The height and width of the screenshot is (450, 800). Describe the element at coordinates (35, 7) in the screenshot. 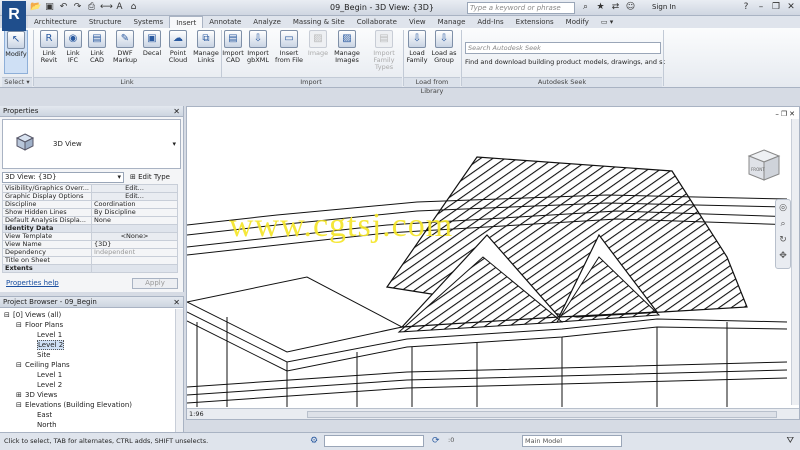

I see `open-icon: 📂` at that location.